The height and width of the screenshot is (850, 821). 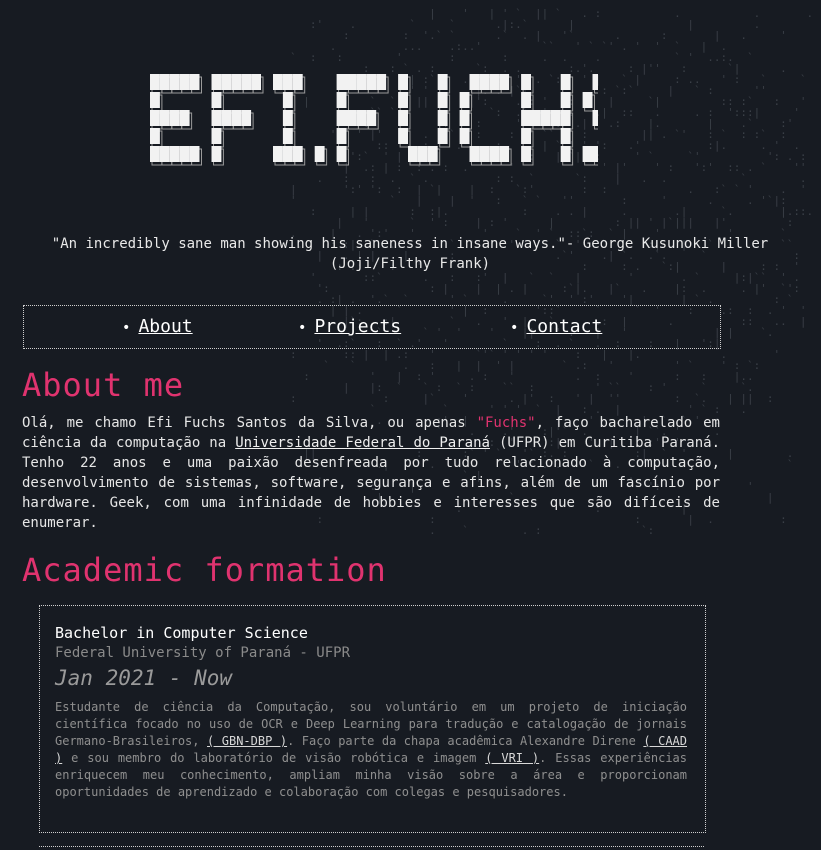 What do you see at coordinates (144, 678) in the screenshot?
I see `degree-date: Jan 2021 - Now` at bounding box center [144, 678].